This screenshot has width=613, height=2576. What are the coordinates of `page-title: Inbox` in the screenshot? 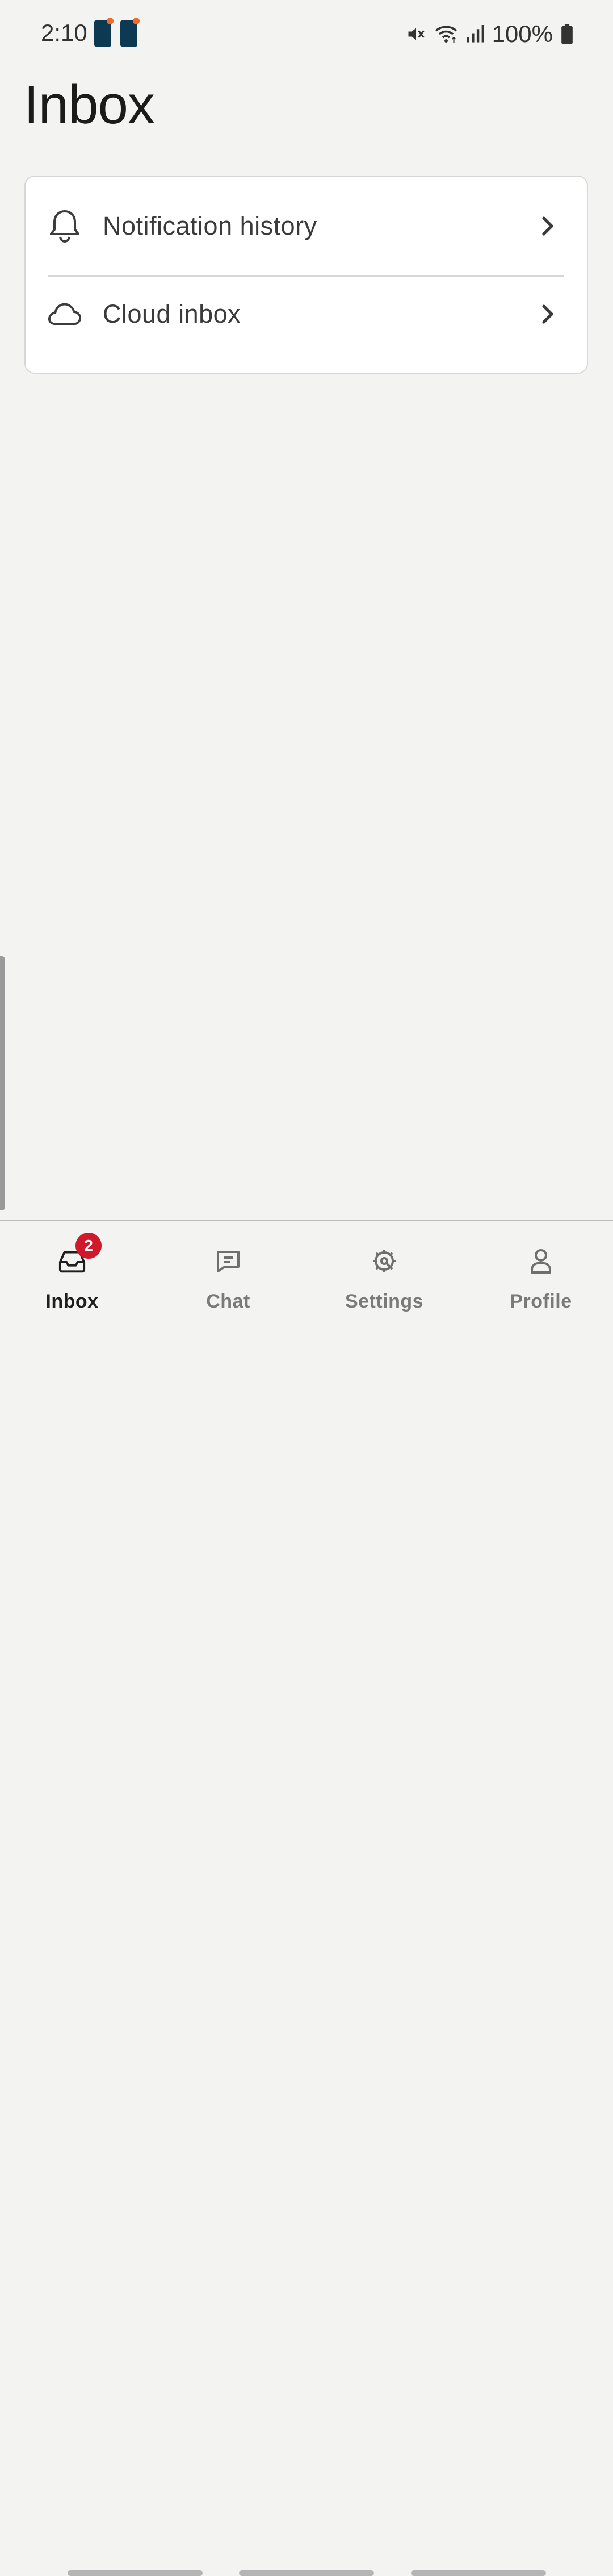 It's located at (89, 104).